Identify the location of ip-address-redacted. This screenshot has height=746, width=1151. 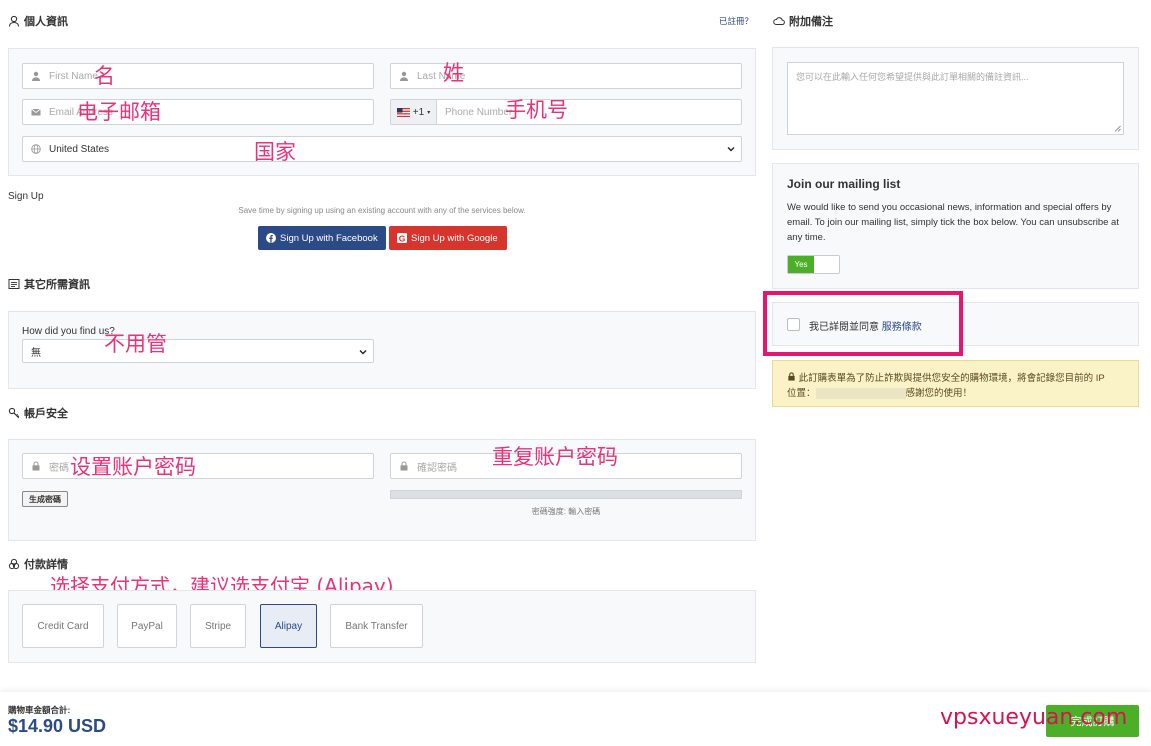
(860, 393).